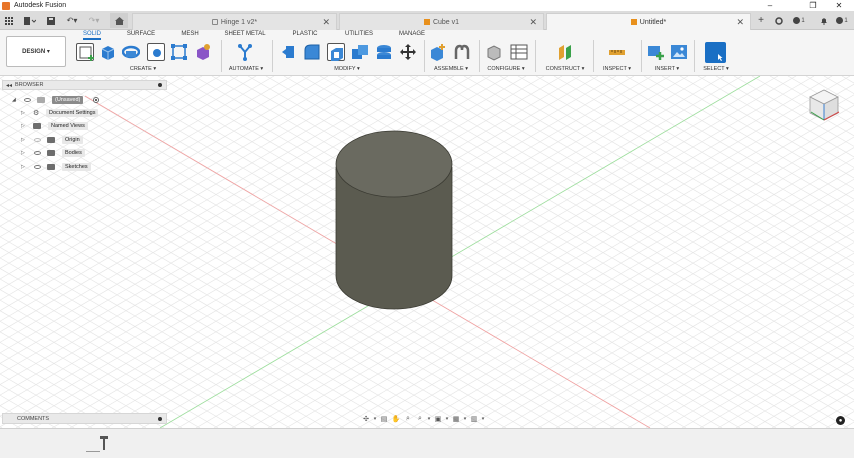  I want to click on insert-image-icon, so click(679, 52).